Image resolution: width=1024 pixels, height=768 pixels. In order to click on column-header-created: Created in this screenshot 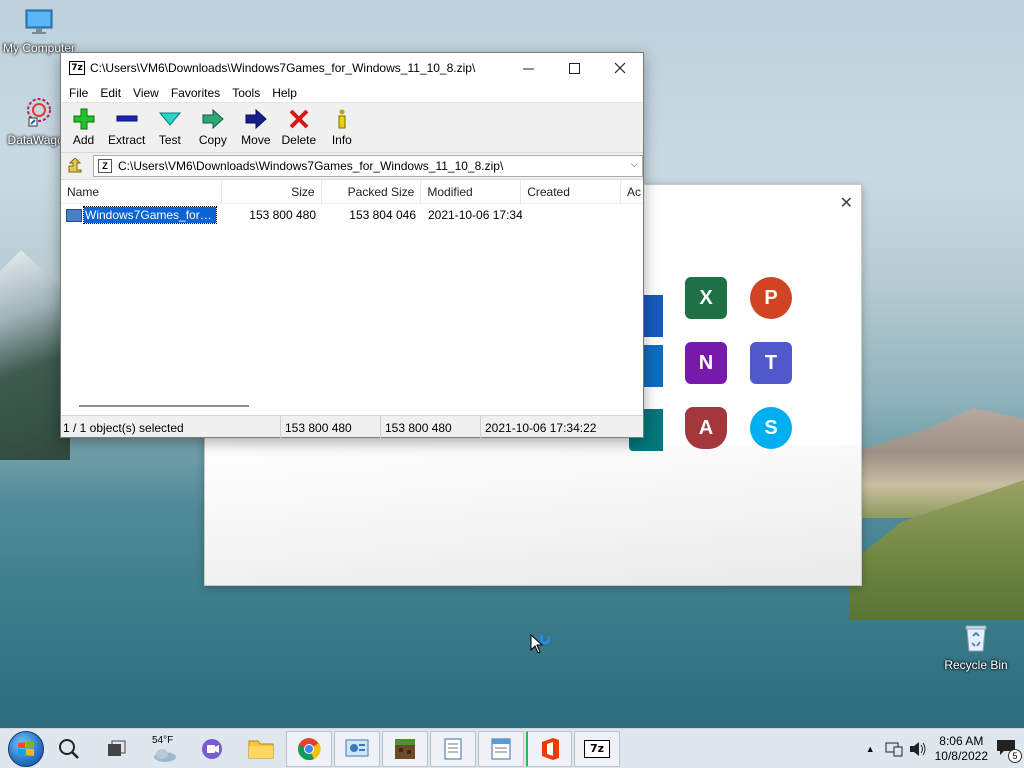, I will do `click(571, 191)`.